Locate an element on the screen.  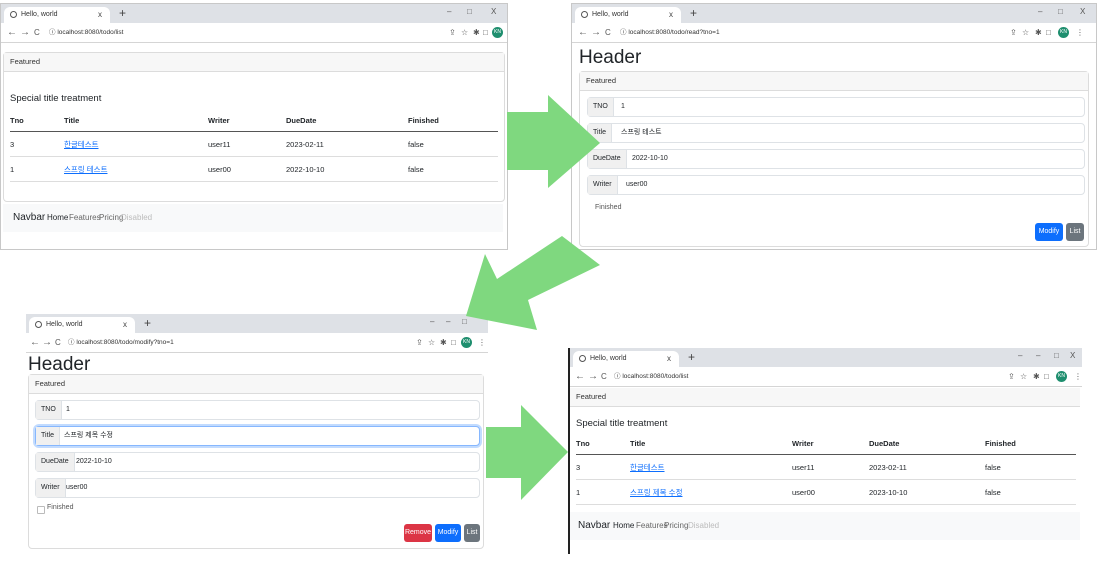
title-value: 스프링 제목 수정 is located at coordinates (88, 436).